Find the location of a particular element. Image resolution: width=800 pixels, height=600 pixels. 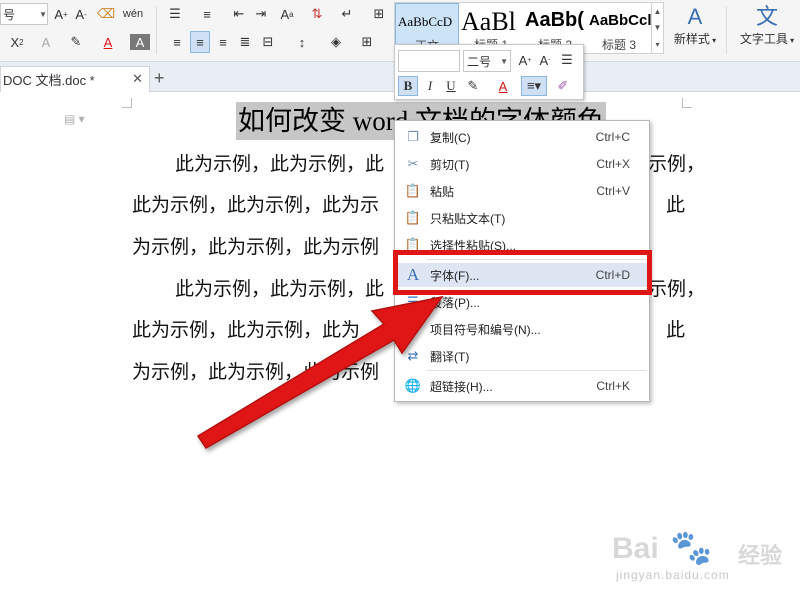

font-size-value: 二号 is located at coordinates (479, 61).